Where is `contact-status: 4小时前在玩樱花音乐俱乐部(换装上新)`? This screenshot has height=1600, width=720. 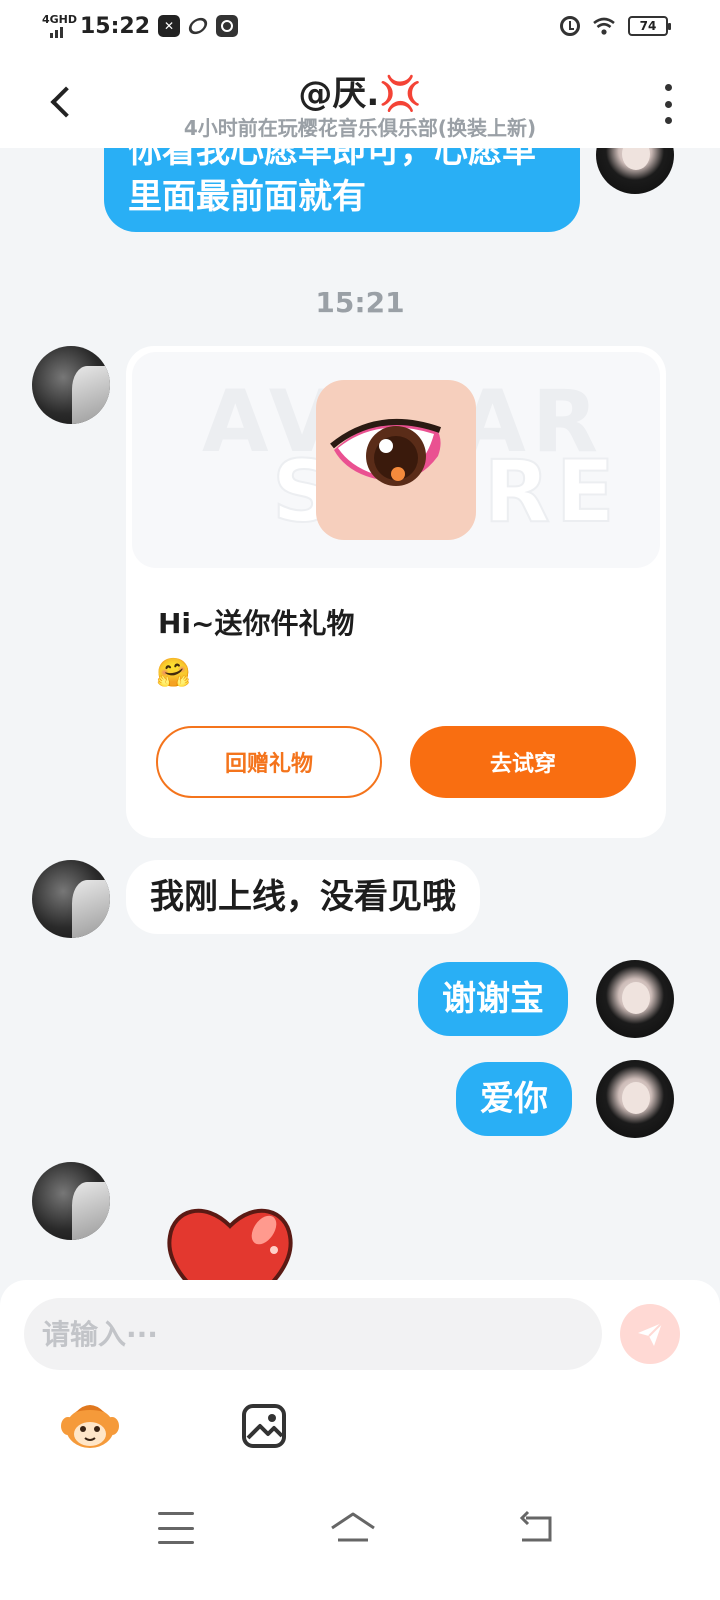
contact-status: 4小时前在玩樱花音乐俱乐部(换装上新) is located at coordinates (360, 128).